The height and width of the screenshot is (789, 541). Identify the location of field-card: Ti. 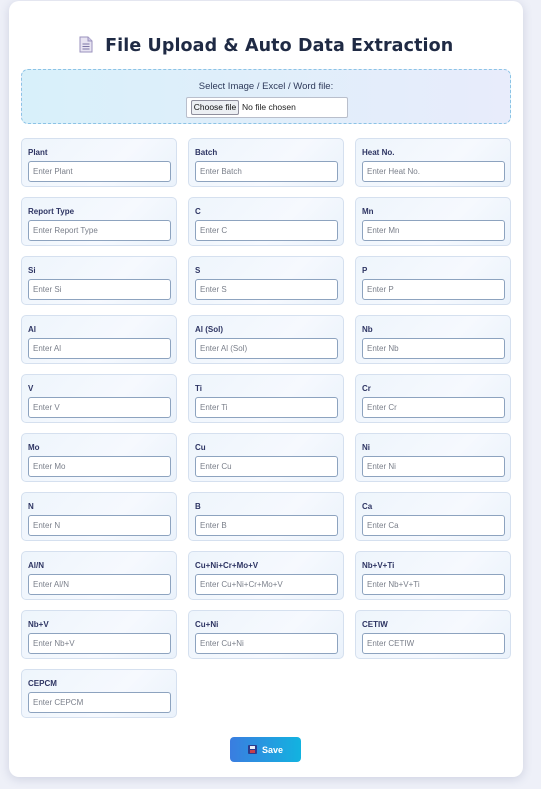
(266, 398).